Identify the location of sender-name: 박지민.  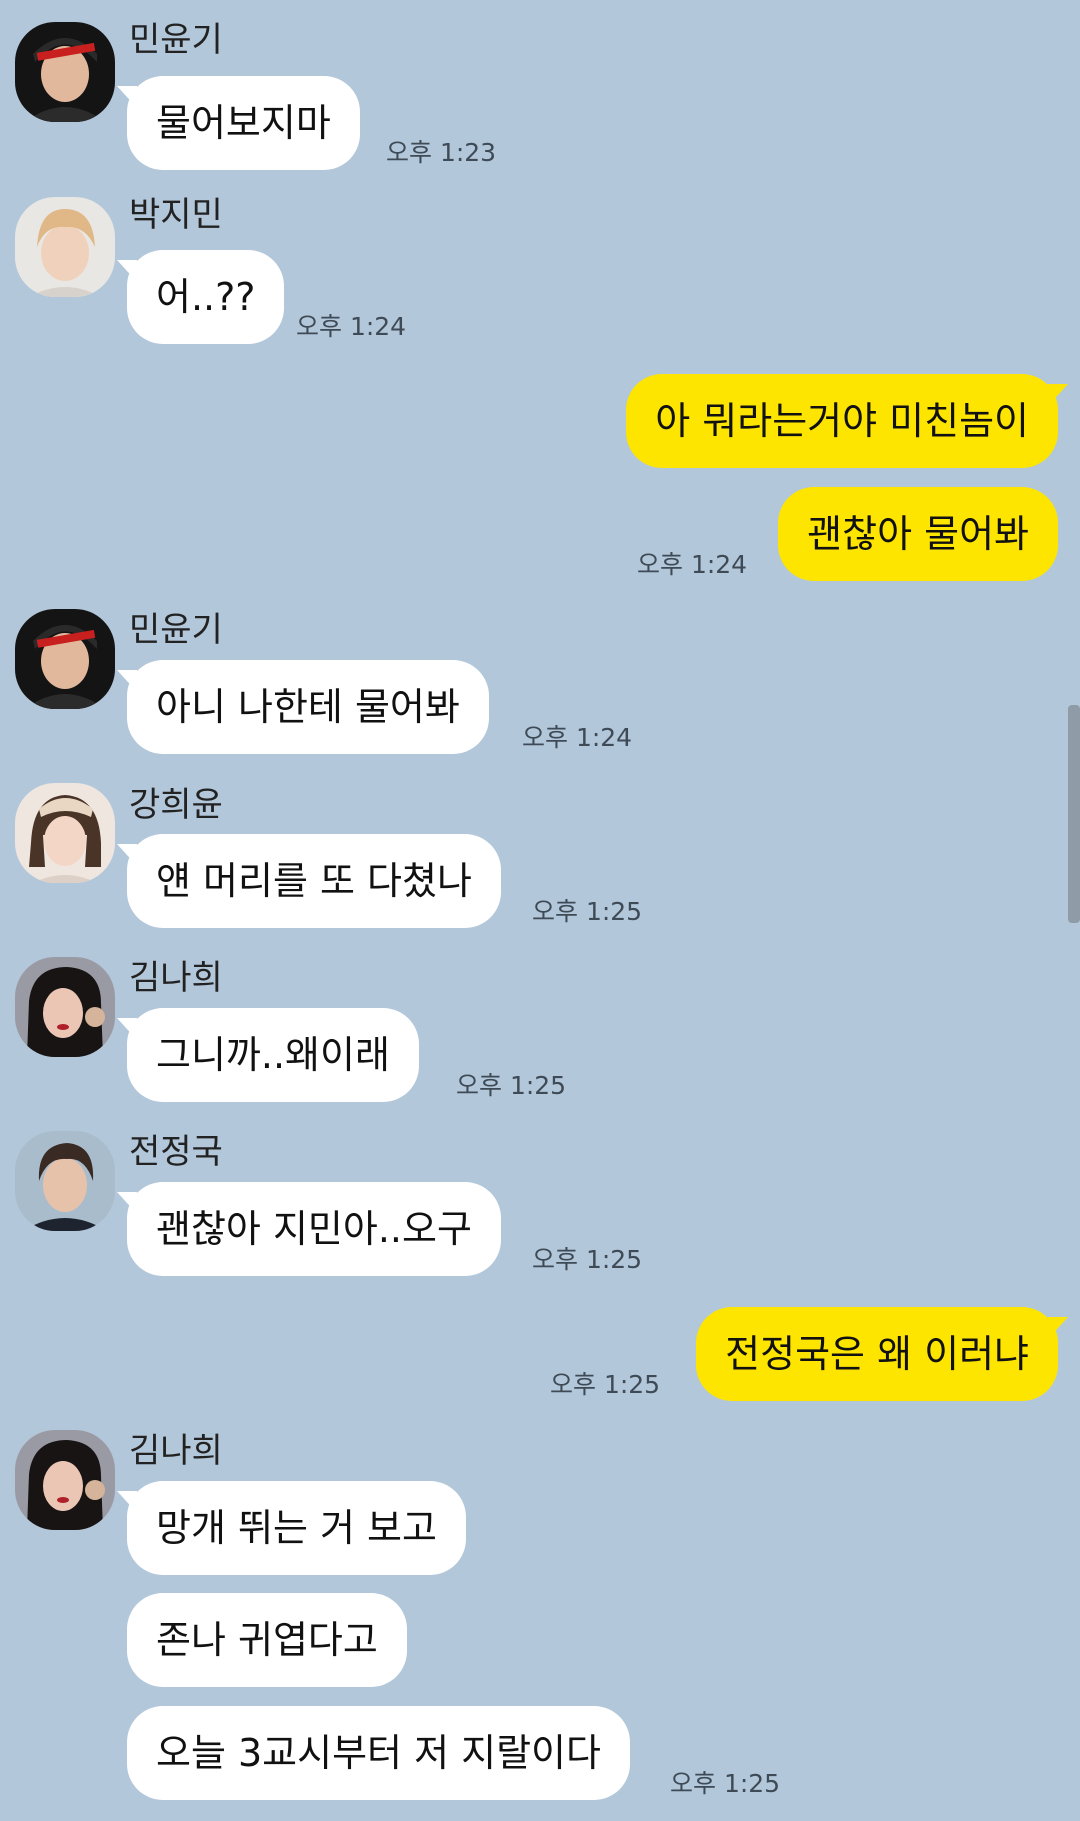
(176, 215).